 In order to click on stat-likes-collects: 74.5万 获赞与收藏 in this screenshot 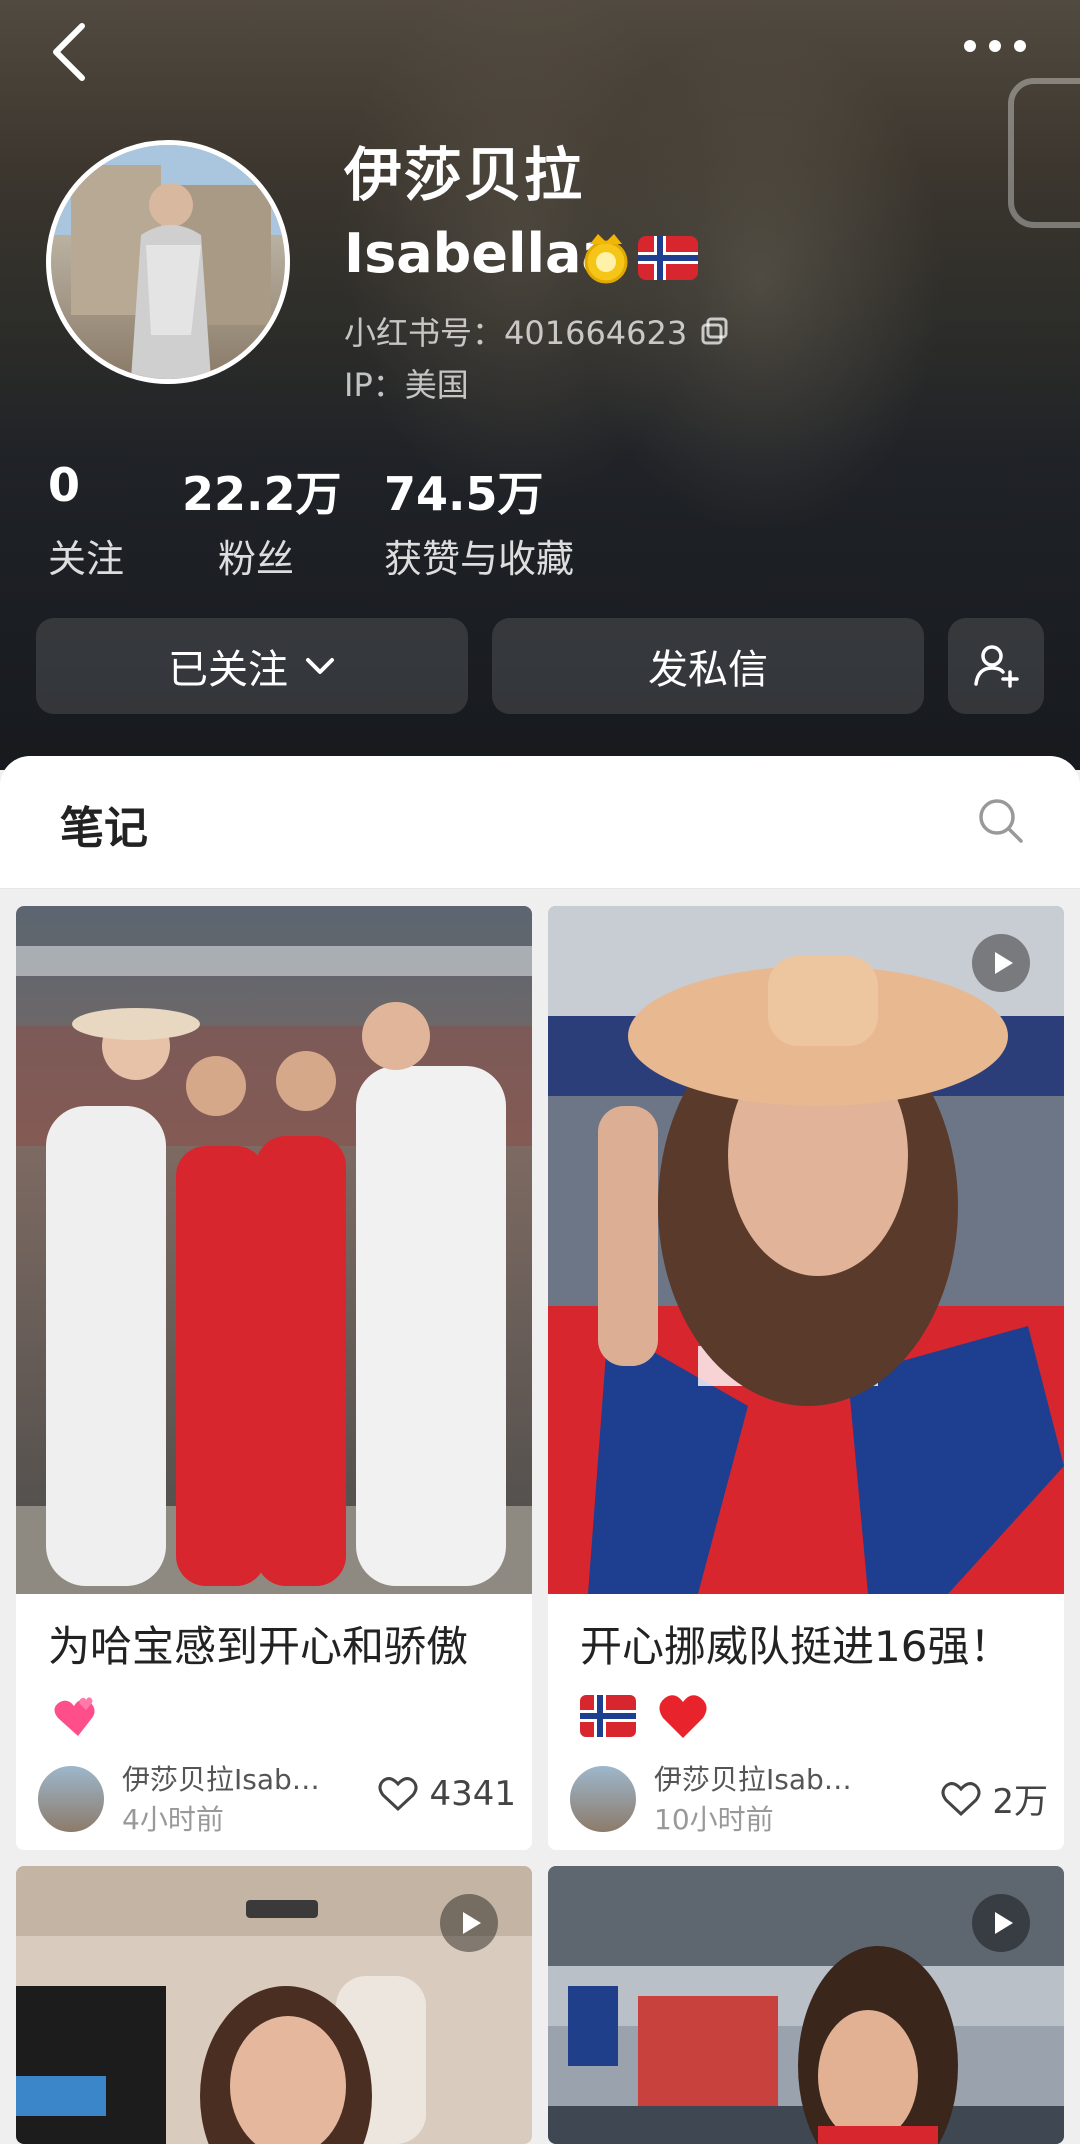, I will do `click(479, 520)`.